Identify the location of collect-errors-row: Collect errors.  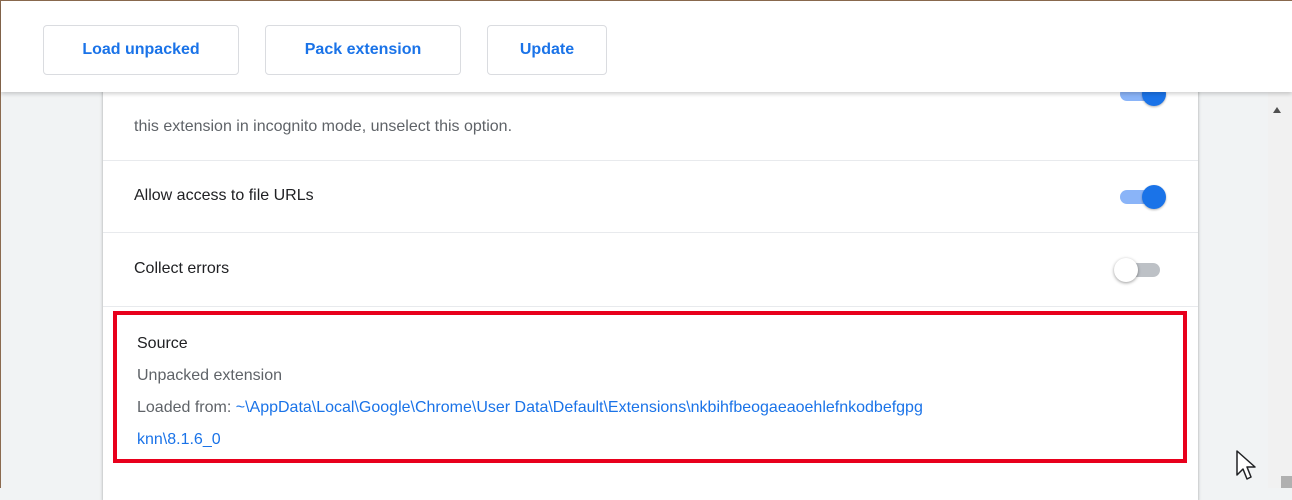
(650, 269).